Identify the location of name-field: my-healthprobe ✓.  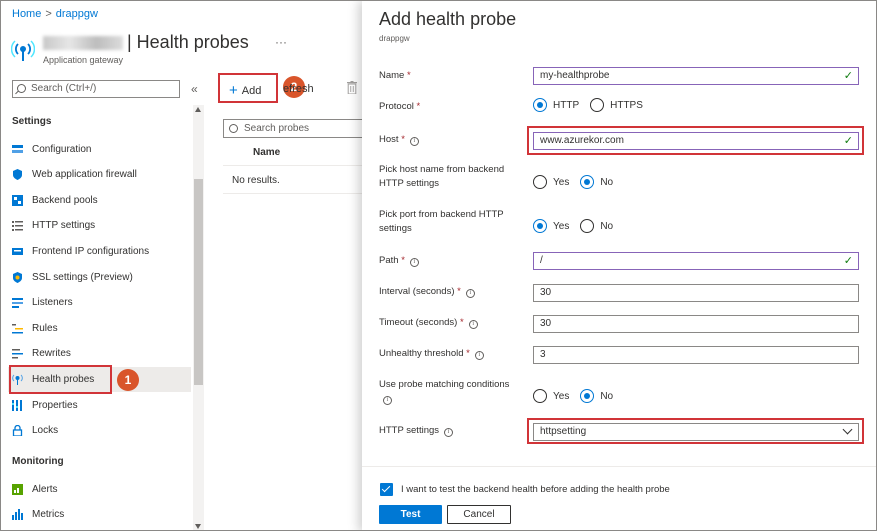
(696, 76).